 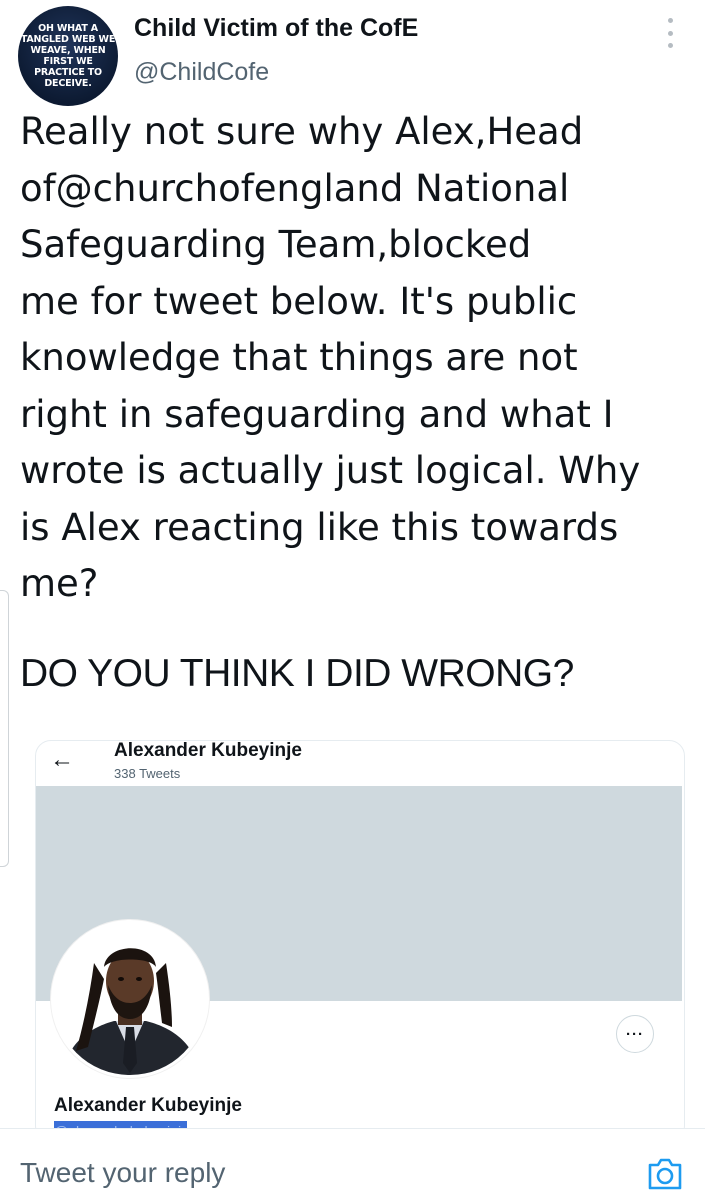 I want to click on camera-icon, so click(x=665, y=1174).